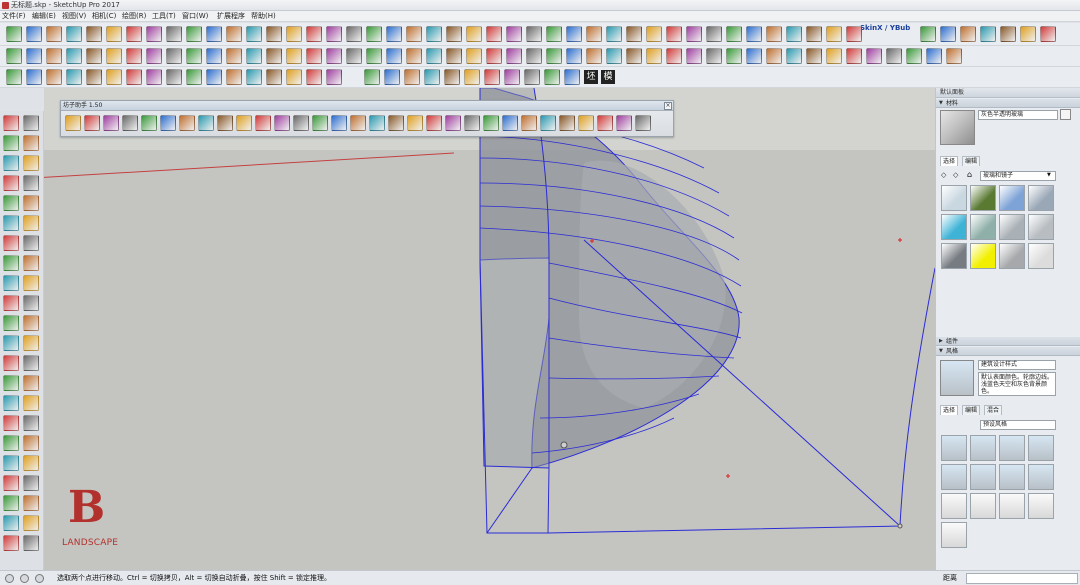  What do you see at coordinates (31, 123) in the screenshot?
I see `left-tool-2-icon` at bounding box center [31, 123].